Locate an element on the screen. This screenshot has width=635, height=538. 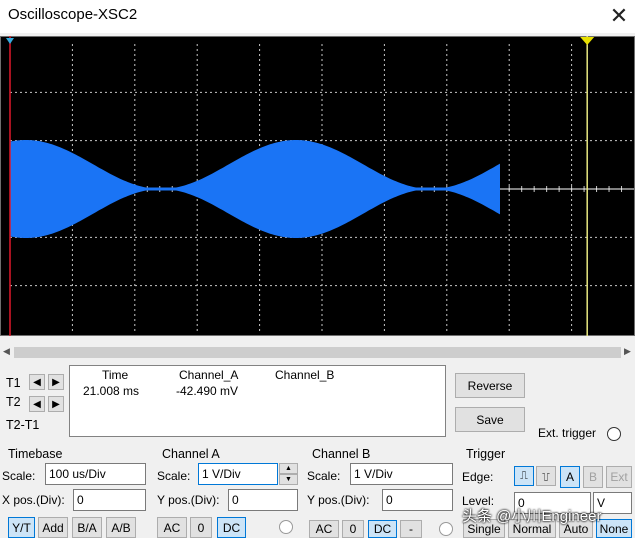
channel-a-trace is located at coordinates (255, 189).